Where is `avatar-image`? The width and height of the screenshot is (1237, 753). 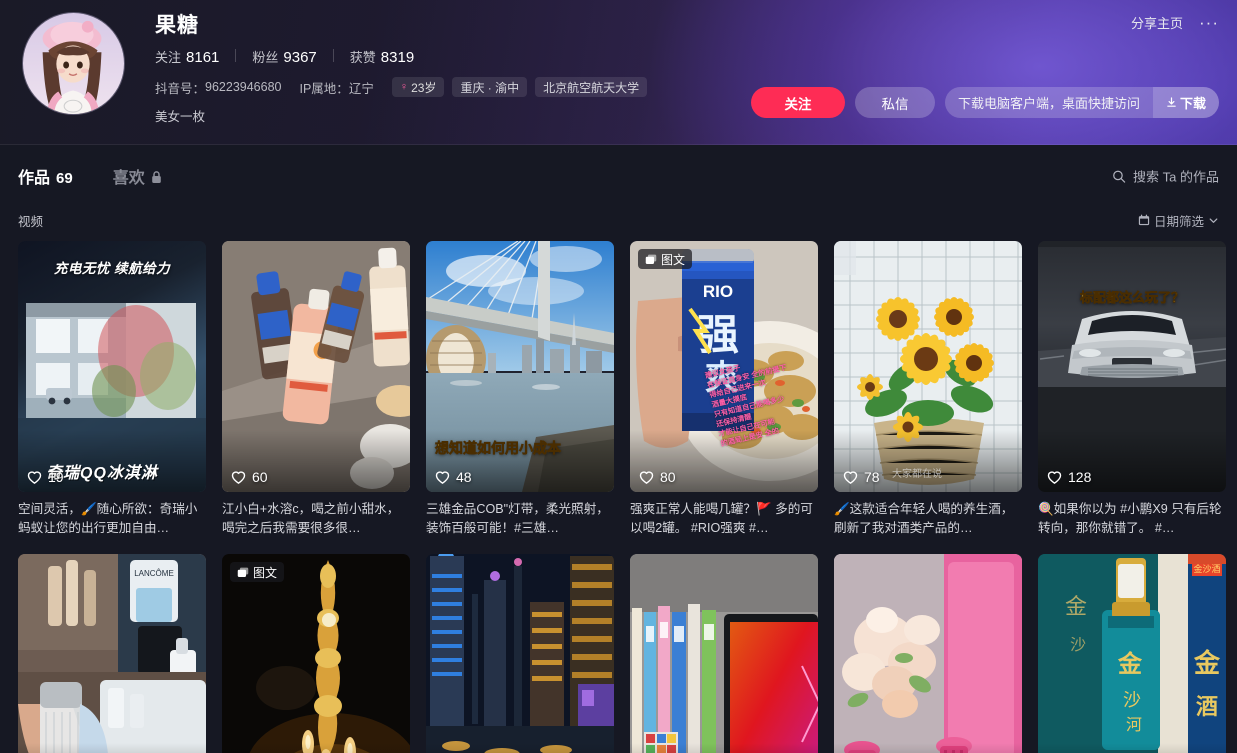 avatar-image is located at coordinates (73, 63).